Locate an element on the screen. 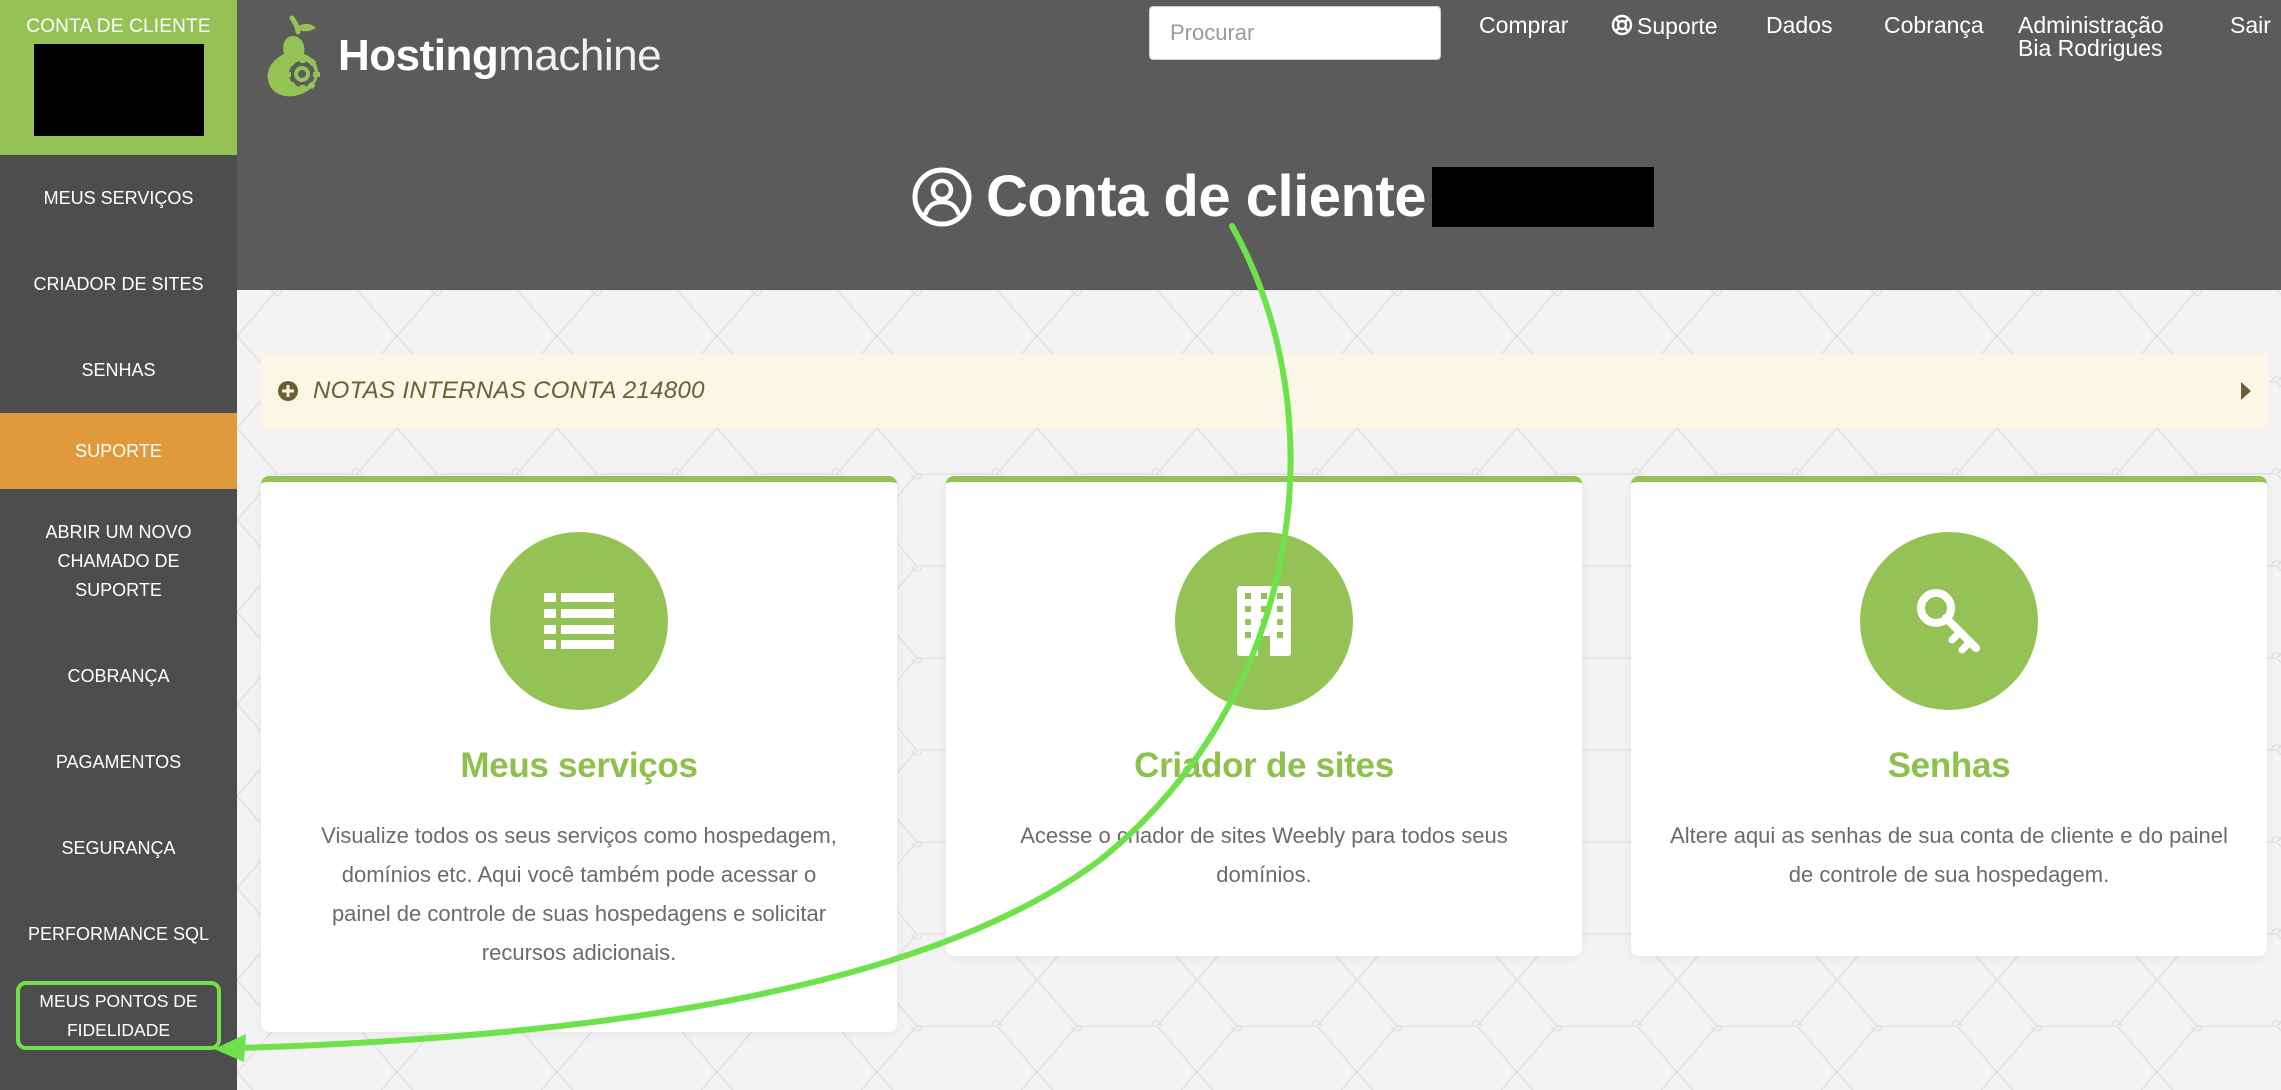 The height and width of the screenshot is (1090, 2281). nav-support: Suporte is located at coordinates (1664, 26).